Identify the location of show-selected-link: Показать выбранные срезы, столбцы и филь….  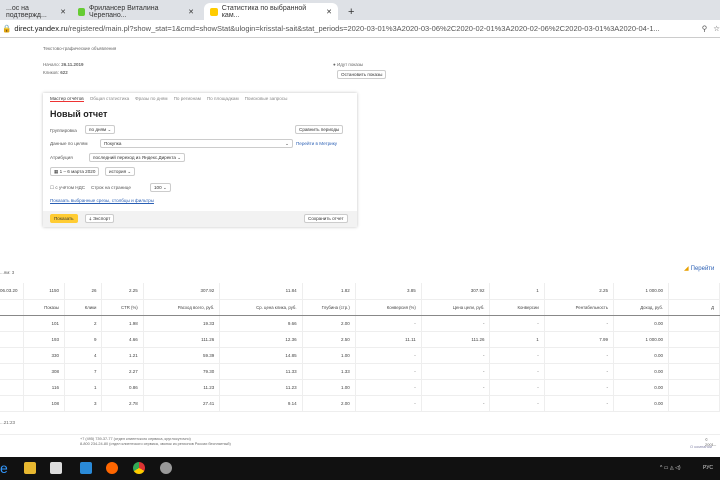
(102, 200).